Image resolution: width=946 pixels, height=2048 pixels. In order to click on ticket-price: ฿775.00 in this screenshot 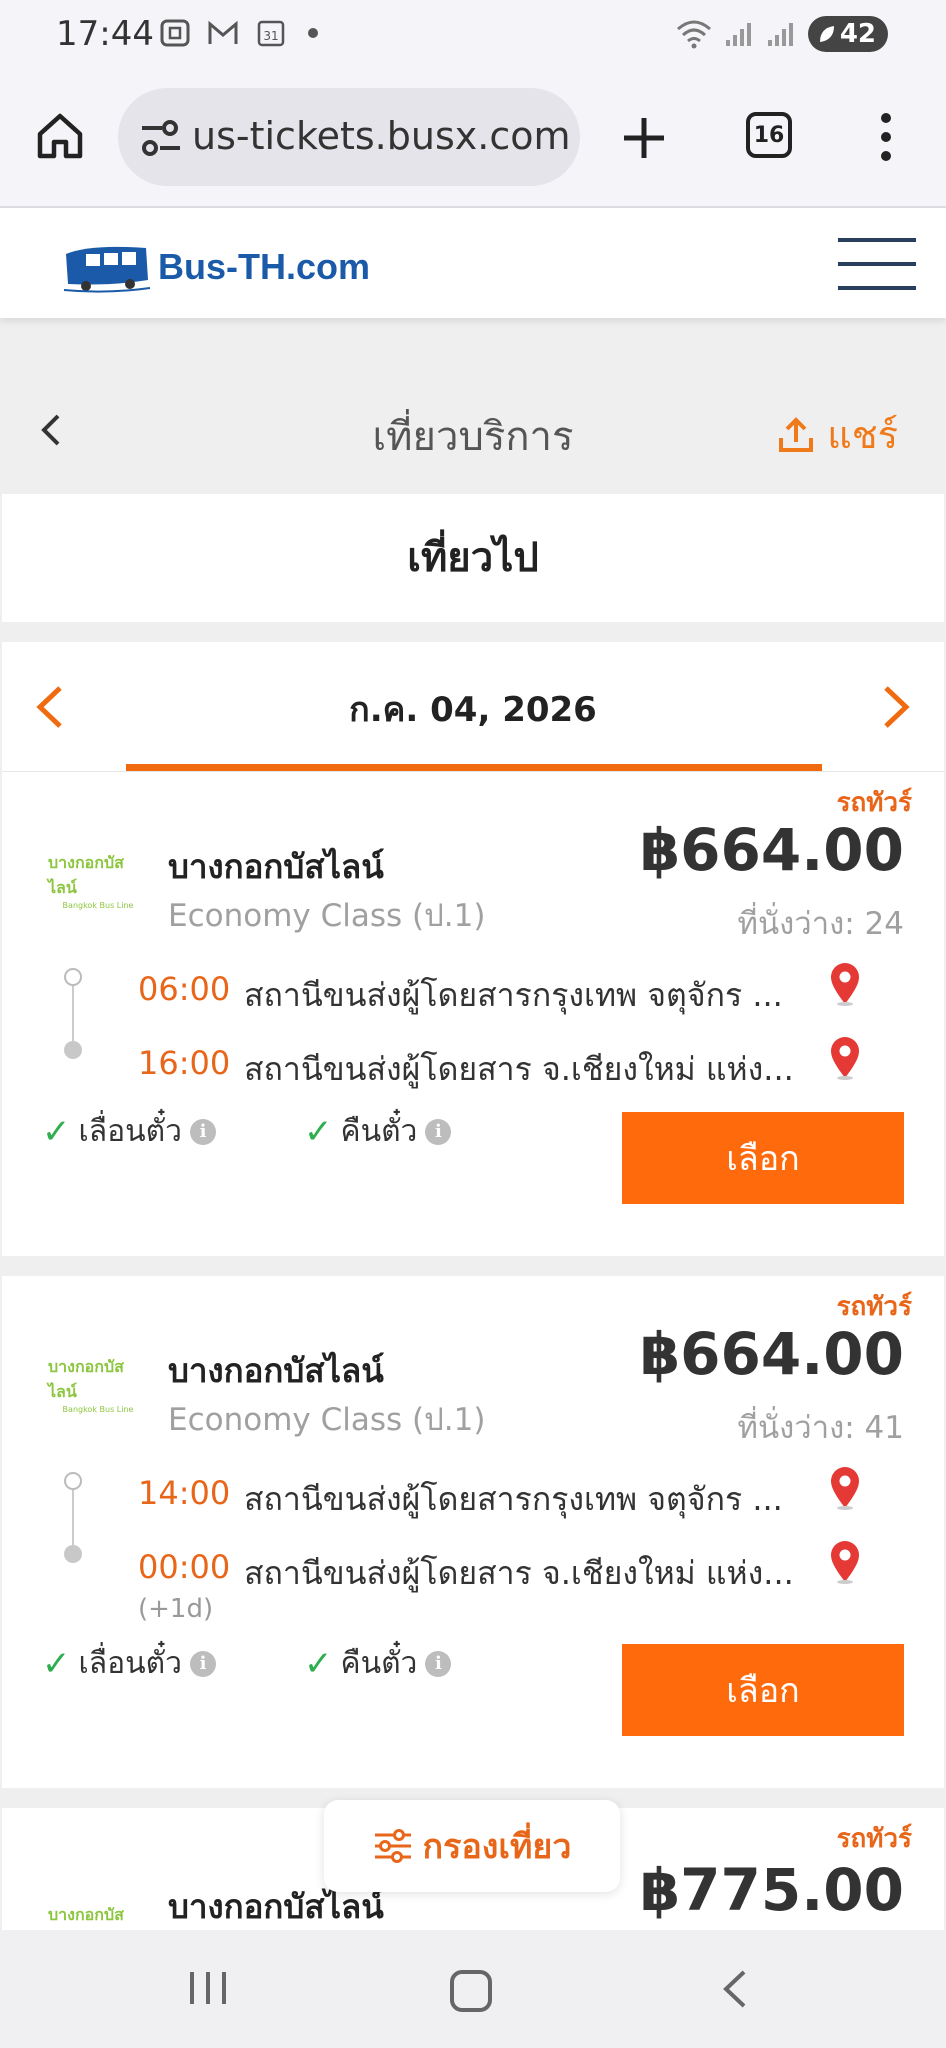, I will do `click(771, 1890)`.